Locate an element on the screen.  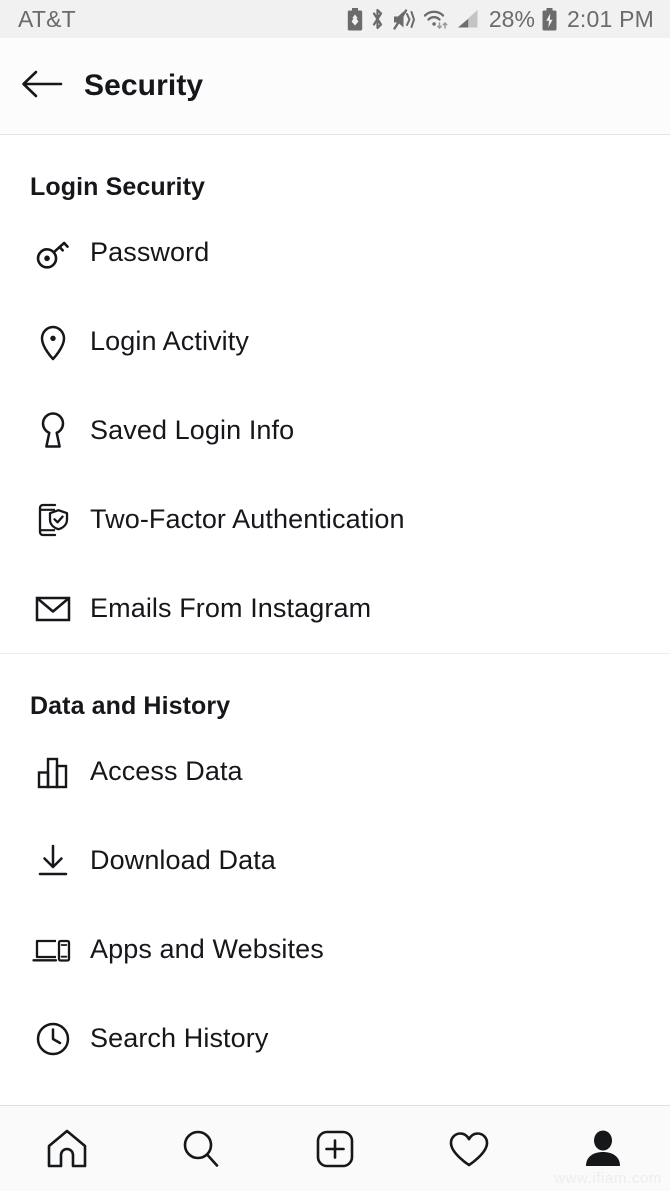
row-emails-from-instagram: Emails From Instagram is located at coordinates (335, 608).